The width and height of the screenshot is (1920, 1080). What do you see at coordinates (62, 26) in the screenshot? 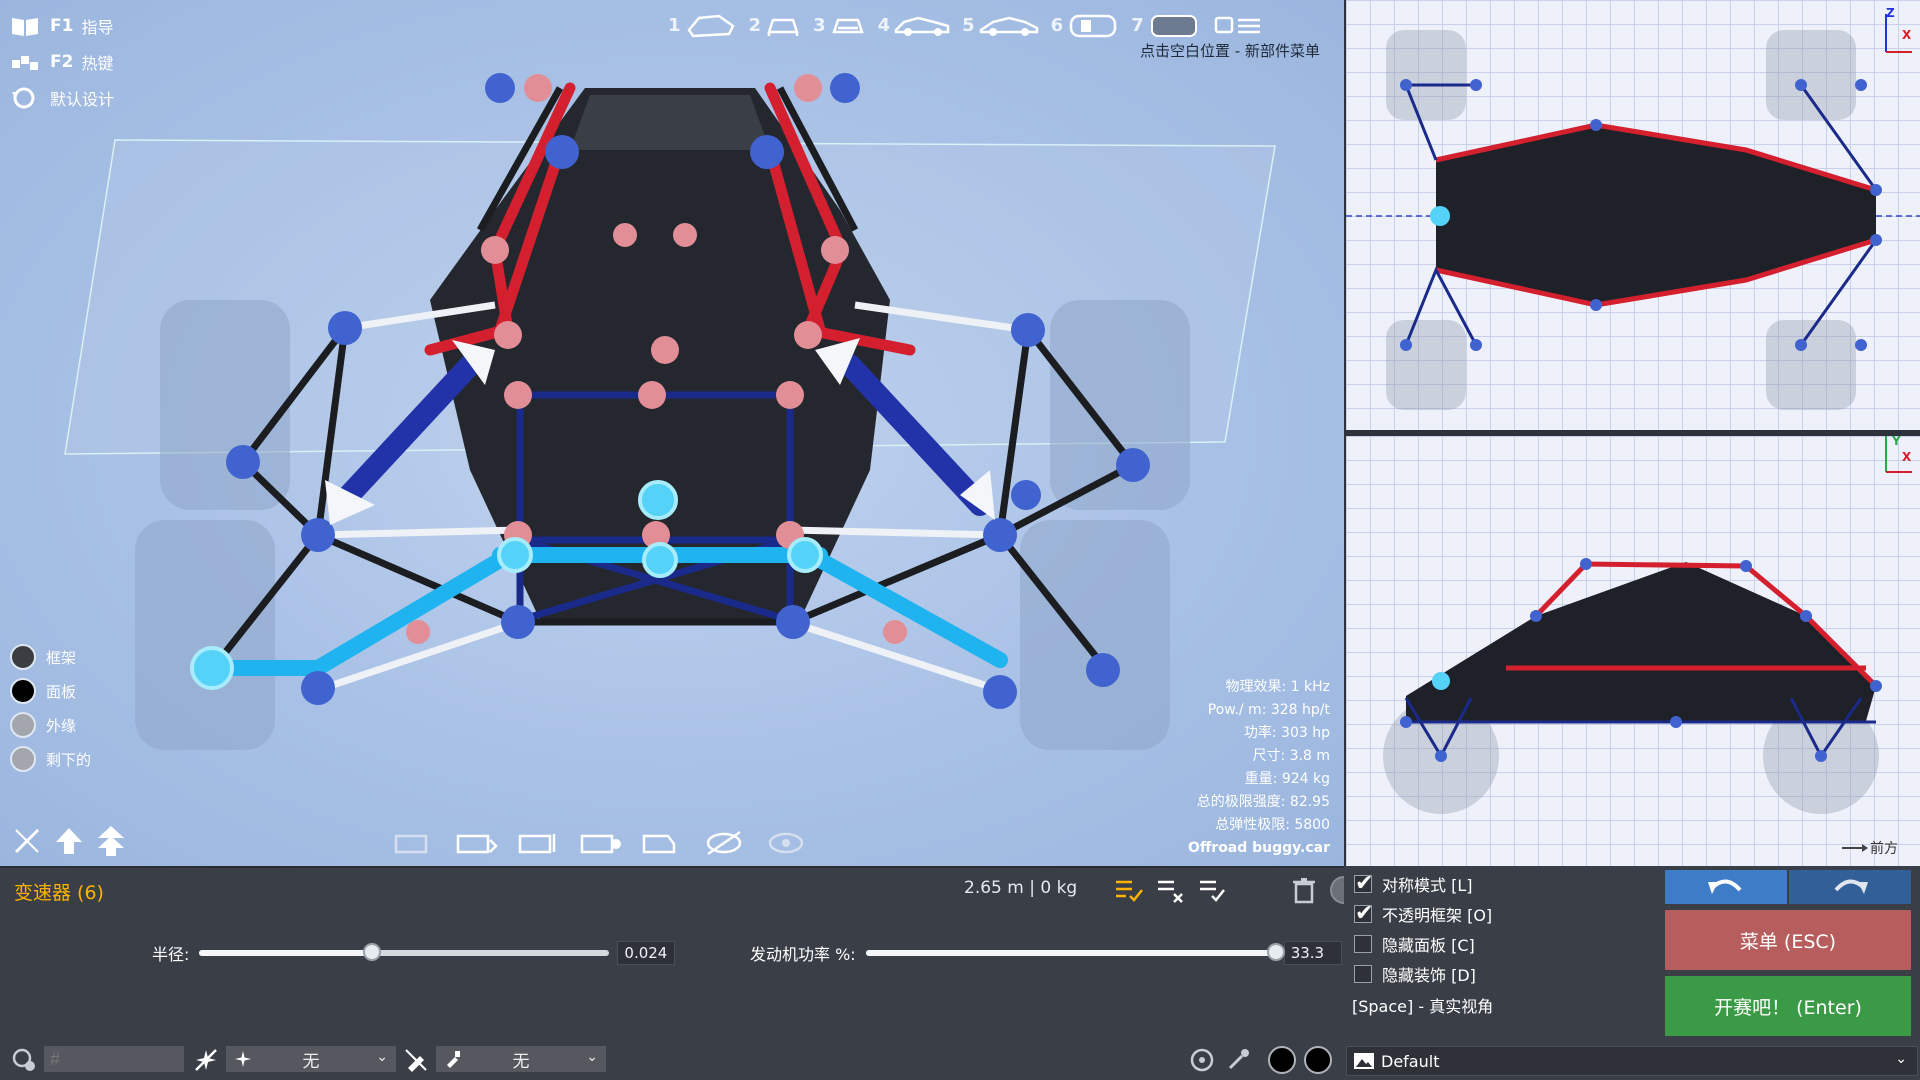
I see `guide-button: F1 指导` at bounding box center [62, 26].